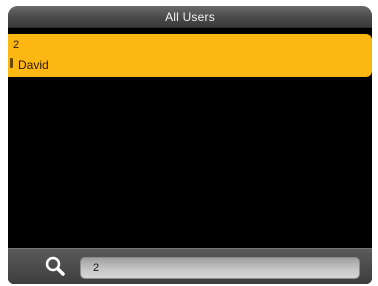 This screenshot has height=286, width=378. I want to click on page-title: All Users, so click(190, 17).